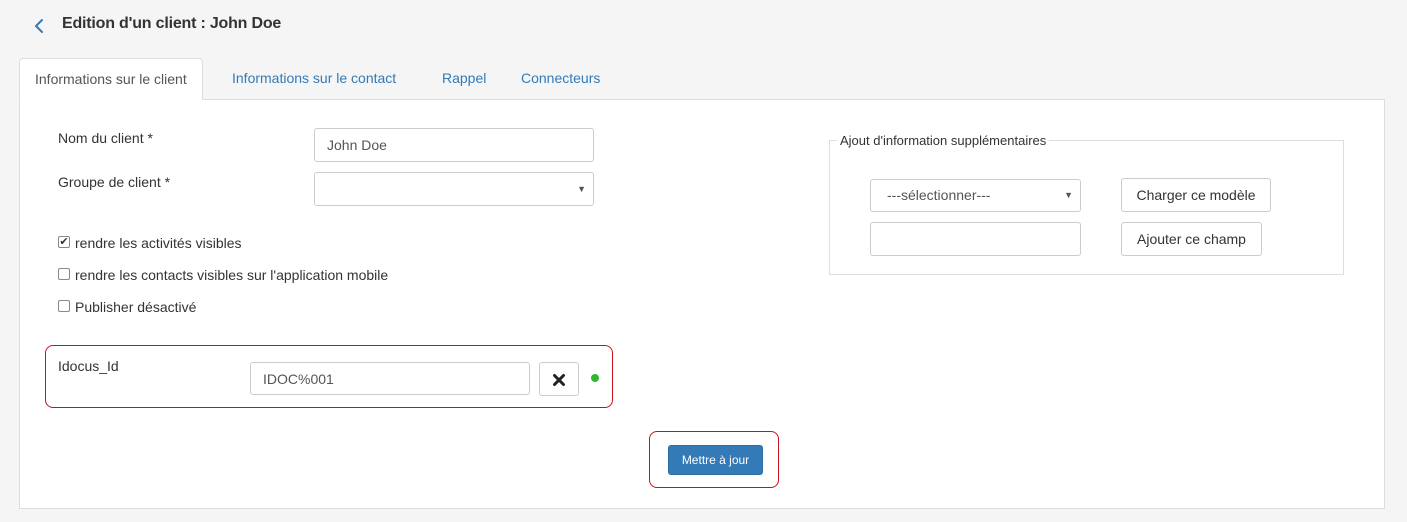  I want to click on chevron-left-icon, so click(39, 26).